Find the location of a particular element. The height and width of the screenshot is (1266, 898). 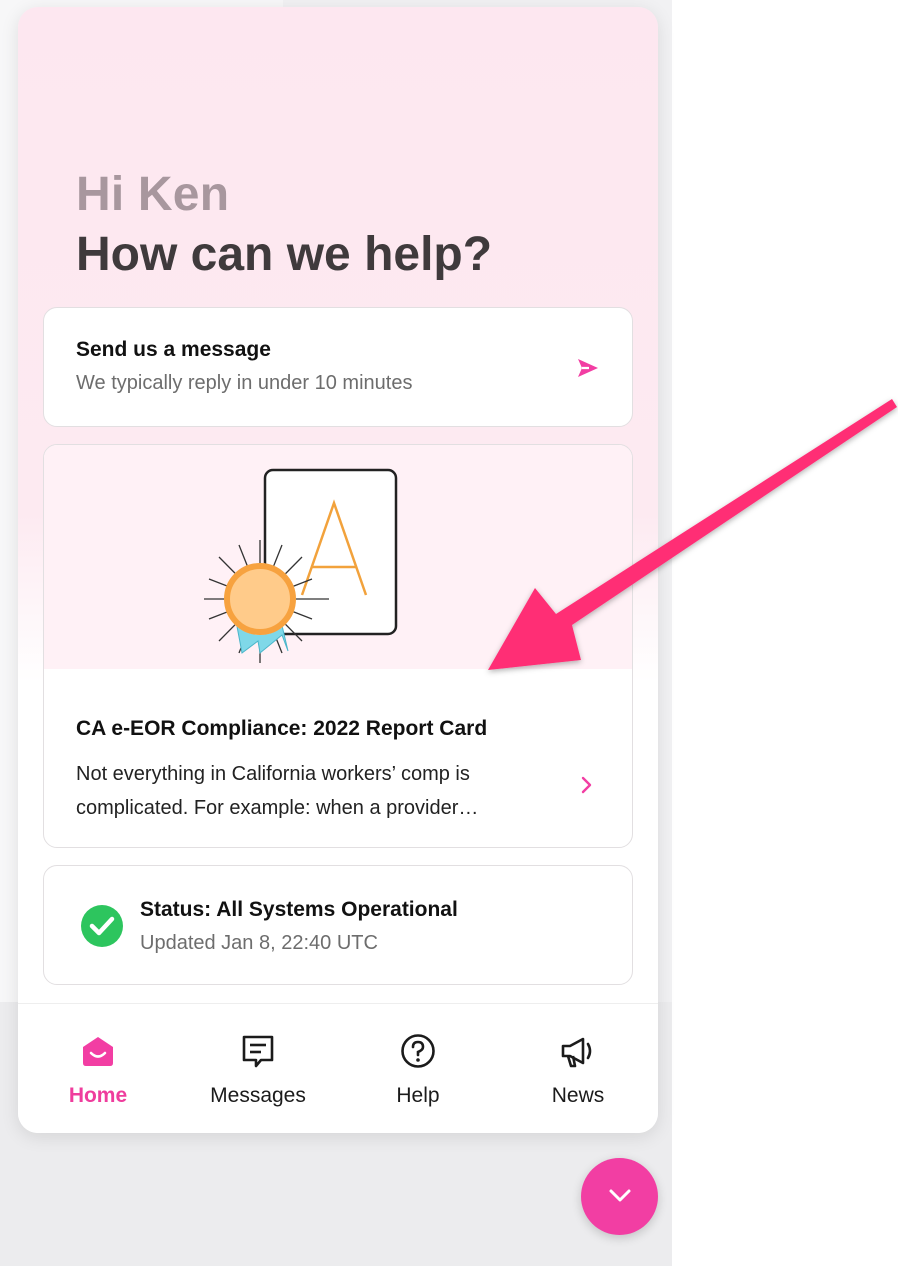

chevron-right-icon is located at coordinates (586, 785).